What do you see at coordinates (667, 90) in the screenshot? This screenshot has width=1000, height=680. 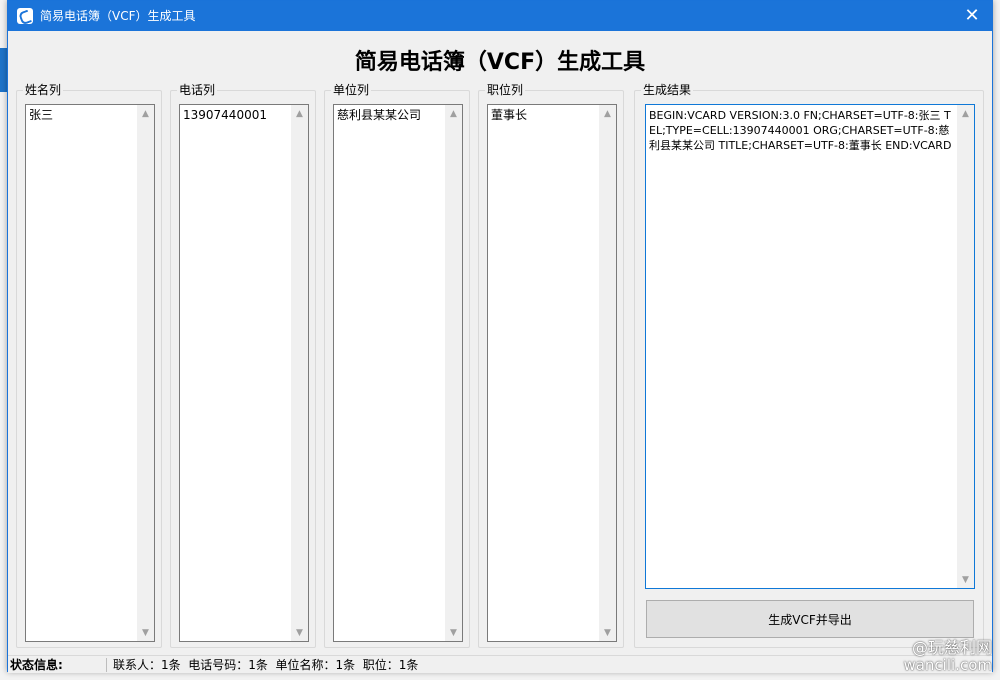 I see `result-label: 生成结果` at bounding box center [667, 90].